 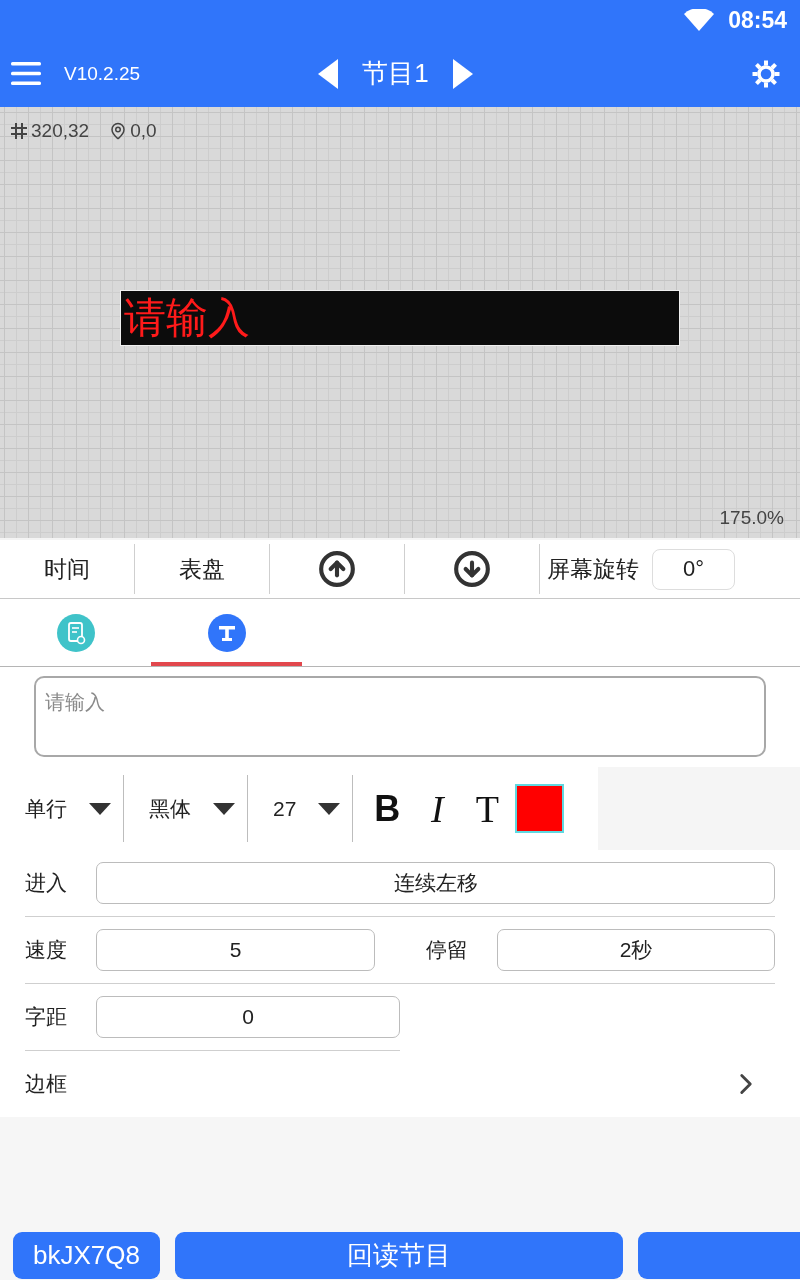 What do you see at coordinates (395, 73) in the screenshot?
I see `program-title: 节目1` at bounding box center [395, 73].